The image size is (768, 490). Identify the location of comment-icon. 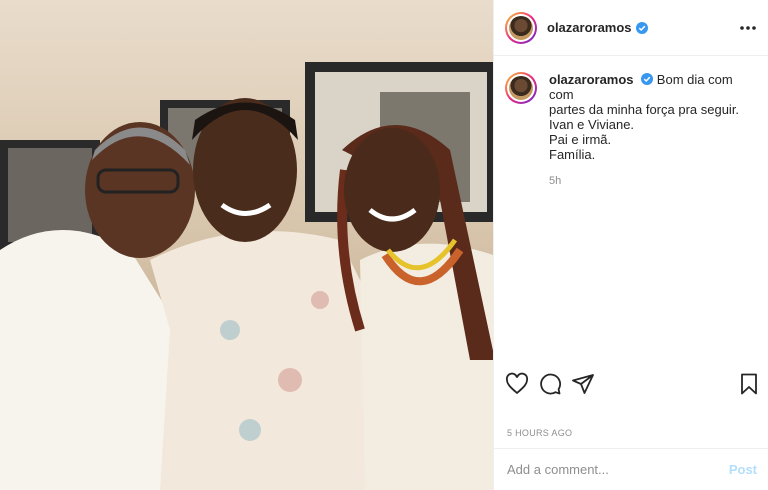
(550, 384).